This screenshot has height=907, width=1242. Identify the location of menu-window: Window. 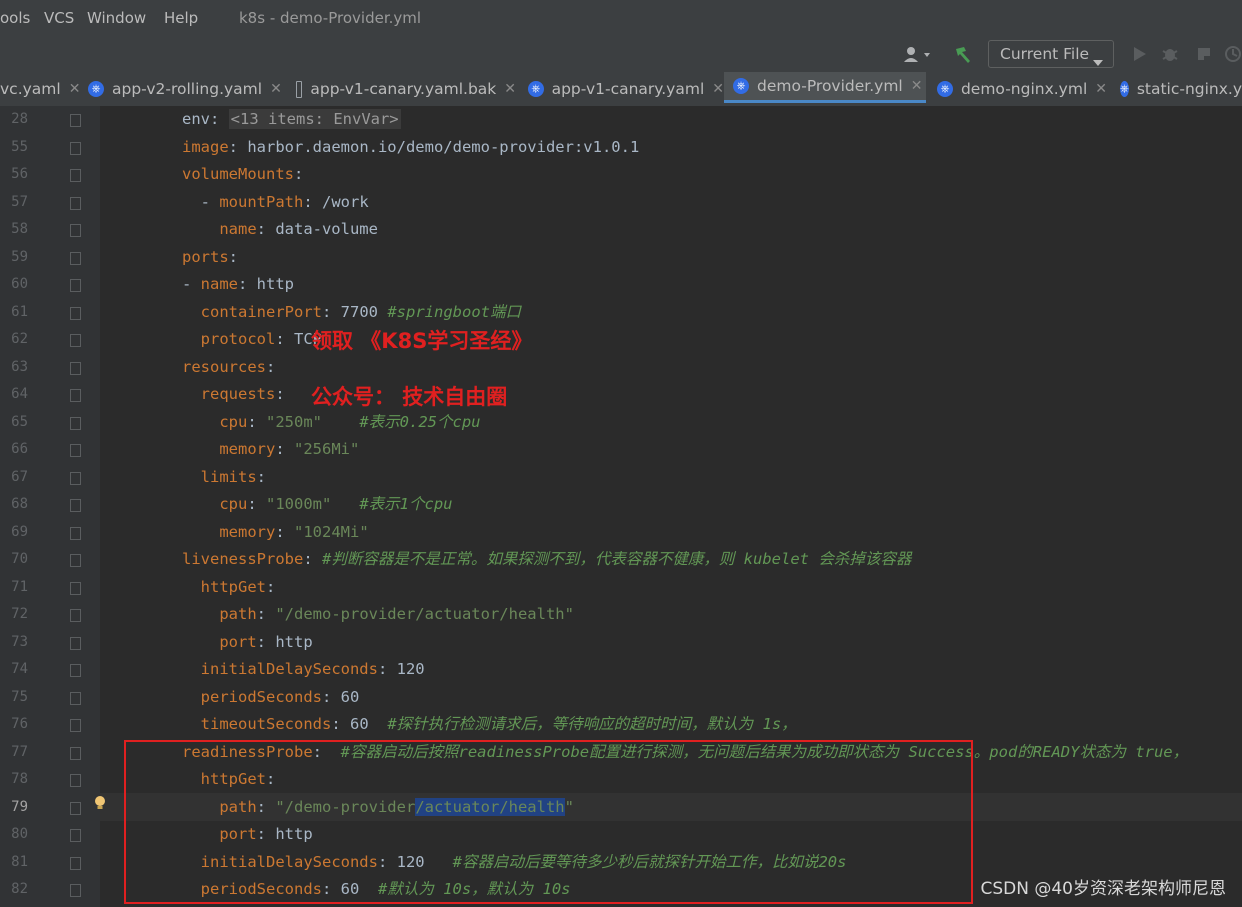
(116, 18).